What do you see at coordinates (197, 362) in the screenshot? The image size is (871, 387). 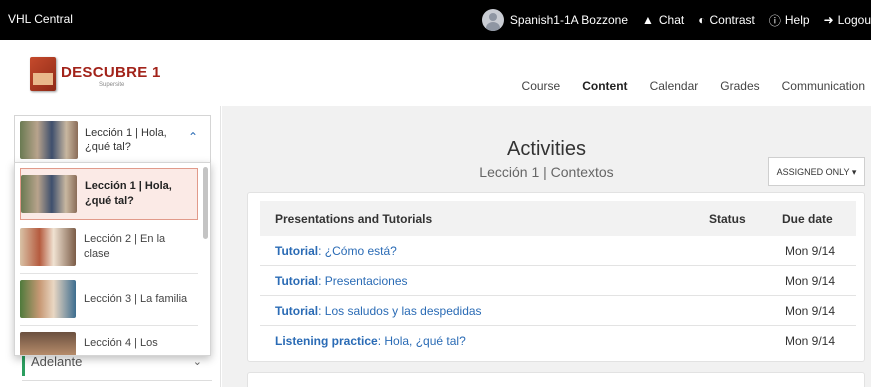 I see `chevron-down-icon: ⌄` at bounding box center [197, 362].